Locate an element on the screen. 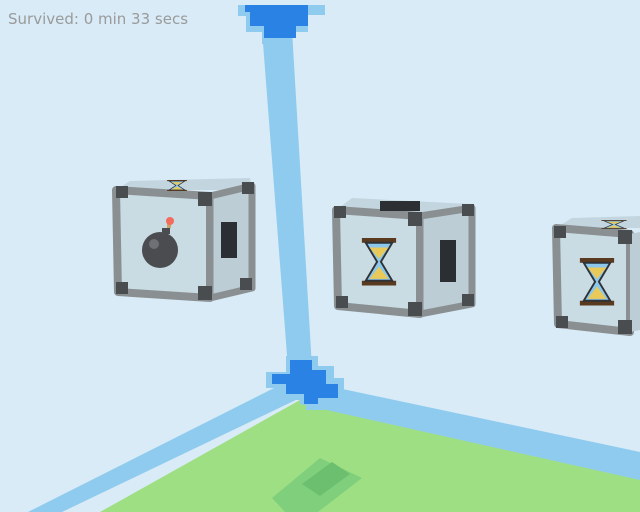 The height and width of the screenshot is (512, 640). crate-bomb is located at coordinates (184, 240).